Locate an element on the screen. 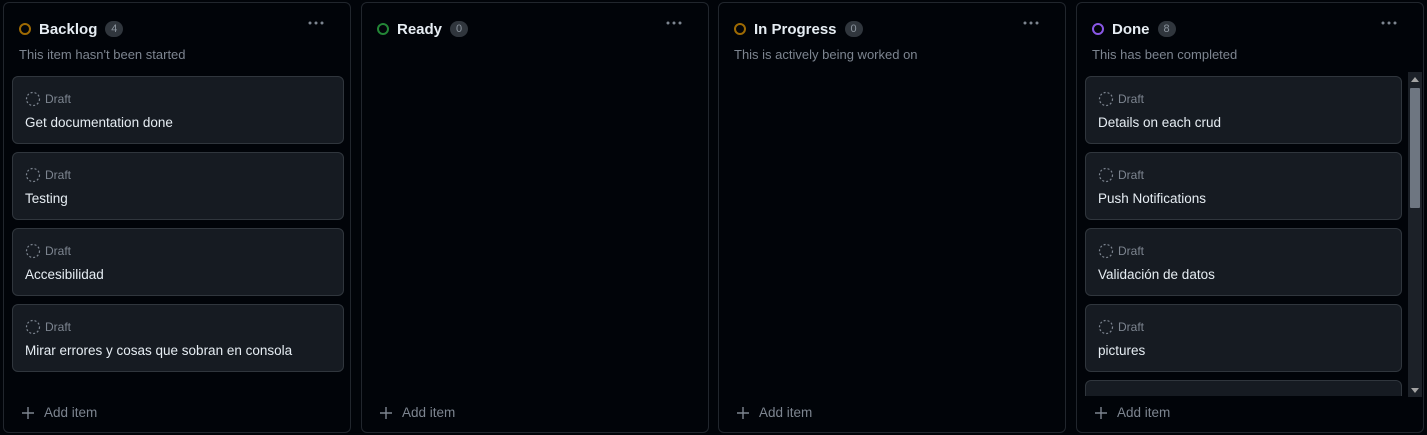 Image resolution: width=1427 pixels, height=435 pixels. draft-card: Draft Push Notifications is located at coordinates (1243, 186).